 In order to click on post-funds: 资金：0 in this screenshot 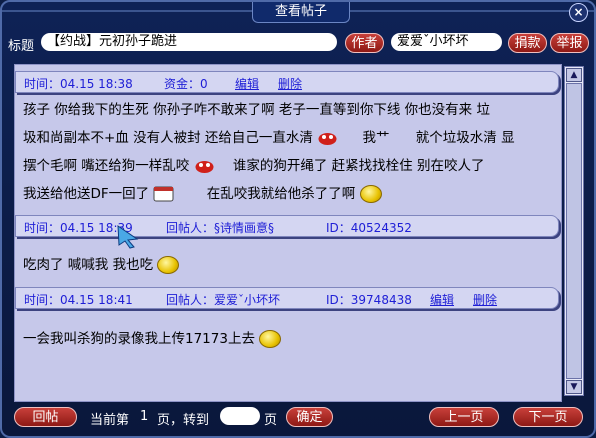, I will do `click(186, 84)`.